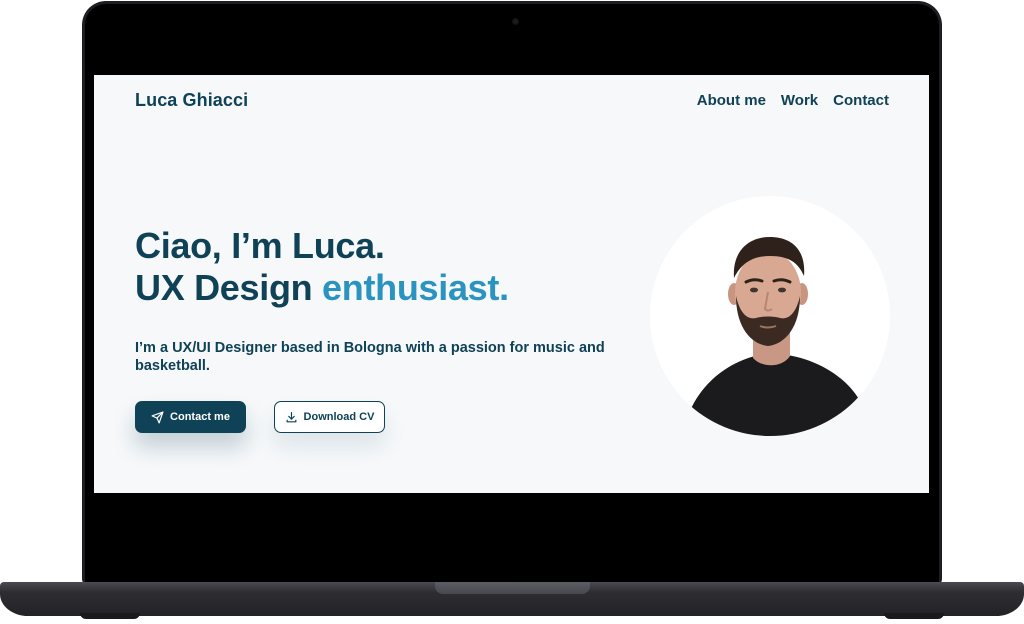 The width and height of the screenshot is (1024, 624). Describe the element at coordinates (157, 417) in the screenshot. I see `send-icon` at that location.